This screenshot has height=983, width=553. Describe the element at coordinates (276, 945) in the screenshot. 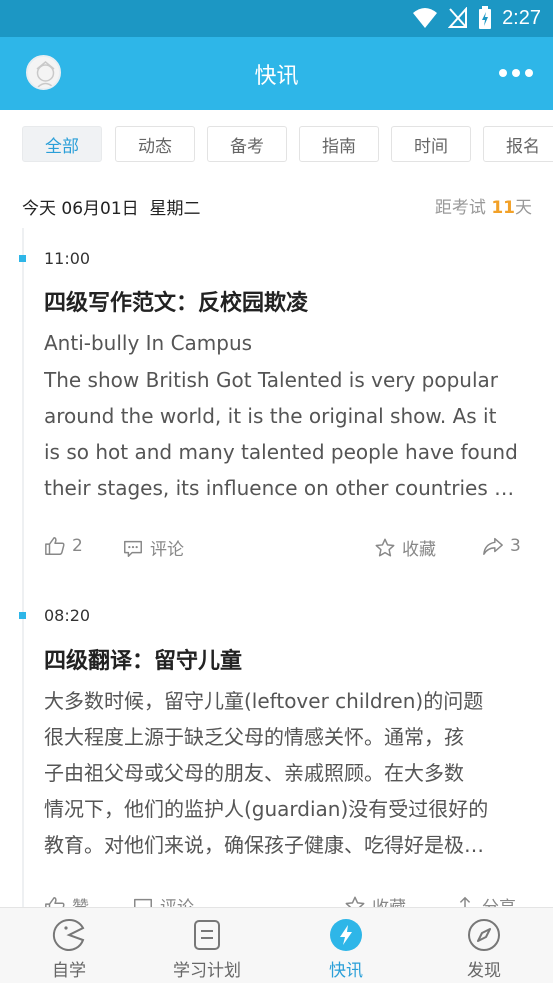

I see `bottom-navigation: 自学 学习计划 快讯 发现` at that location.